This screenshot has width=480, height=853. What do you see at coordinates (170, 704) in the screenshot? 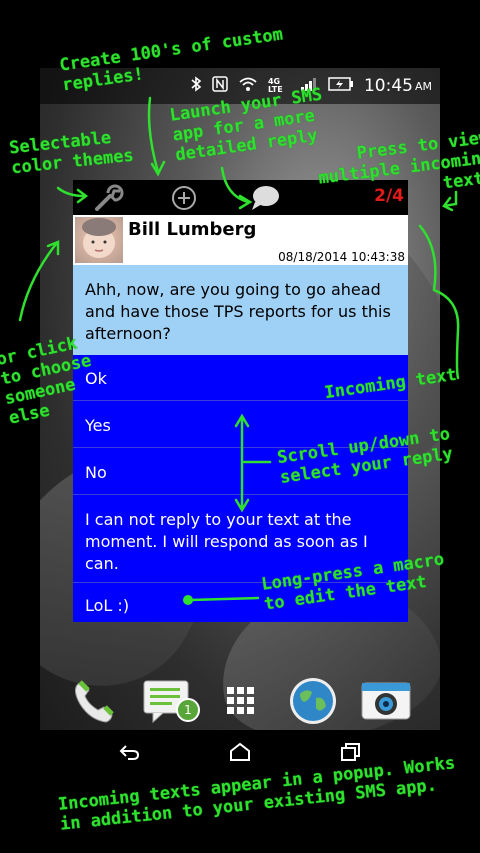
I see `messages-app-icon: 1` at bounding box center [170, 704].